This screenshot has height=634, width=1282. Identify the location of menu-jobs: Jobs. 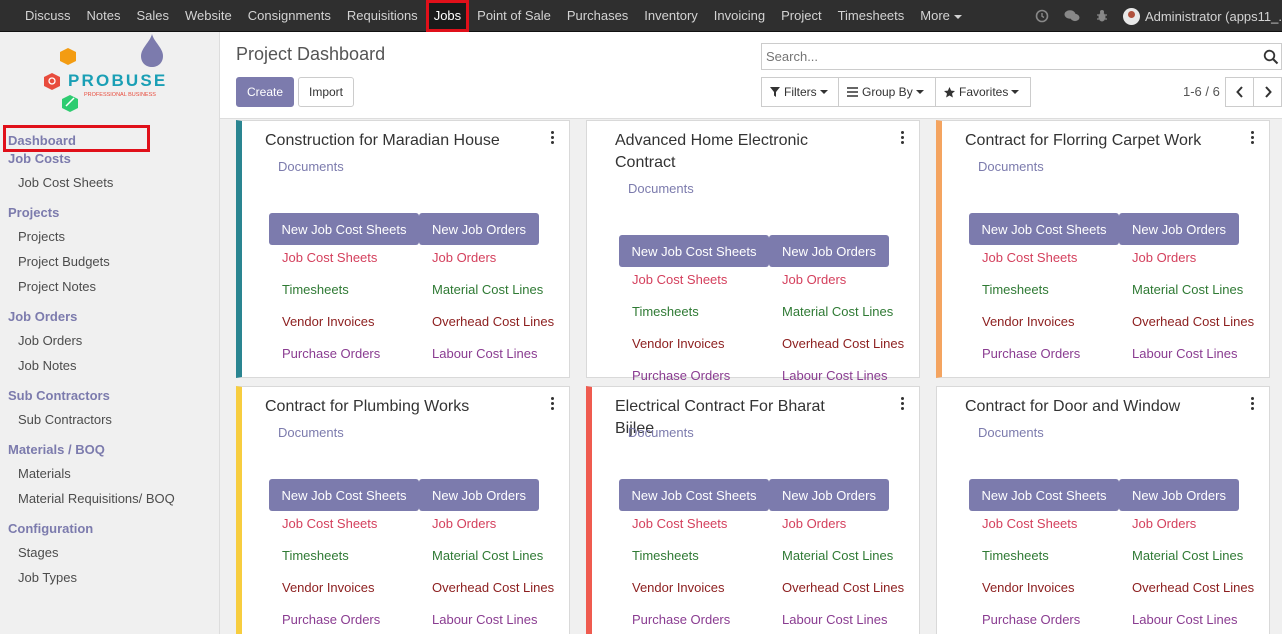
(447, 16).